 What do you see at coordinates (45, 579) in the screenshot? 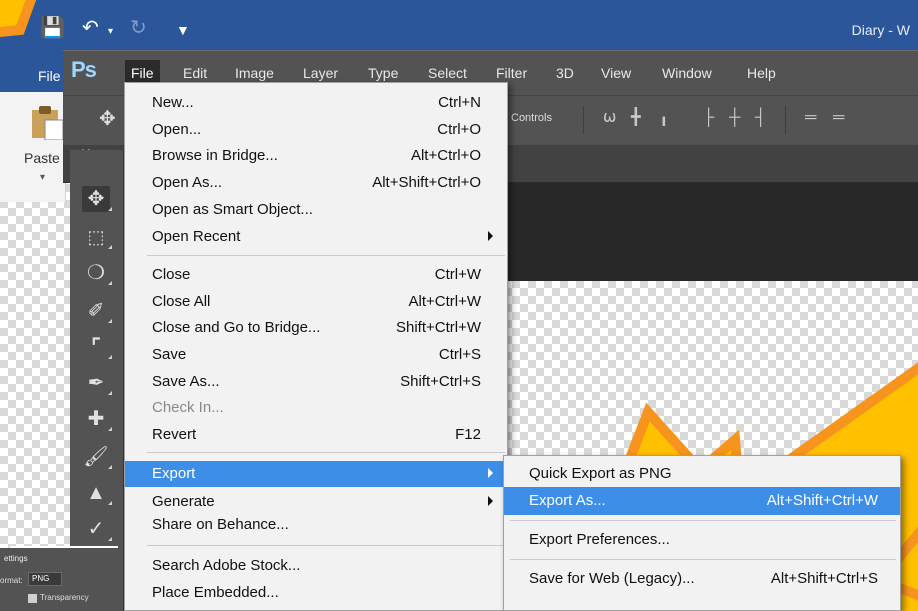
I see `format-select: PNG` at bounding box center [45, 579].